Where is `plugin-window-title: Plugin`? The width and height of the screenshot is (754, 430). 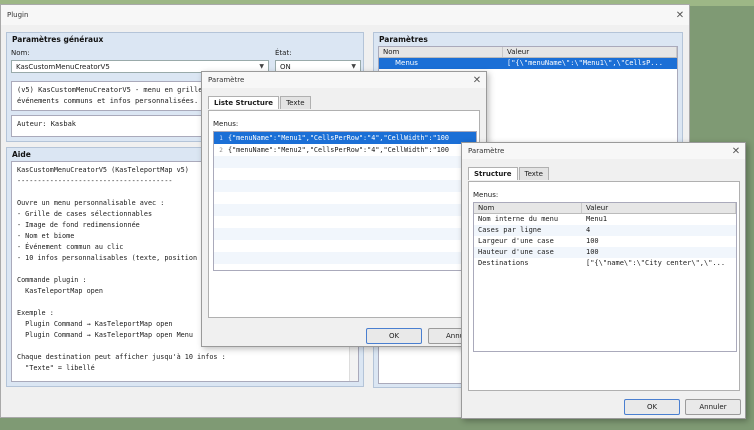 plugin-window-title: Plugin is located at coordinates (18, 15).